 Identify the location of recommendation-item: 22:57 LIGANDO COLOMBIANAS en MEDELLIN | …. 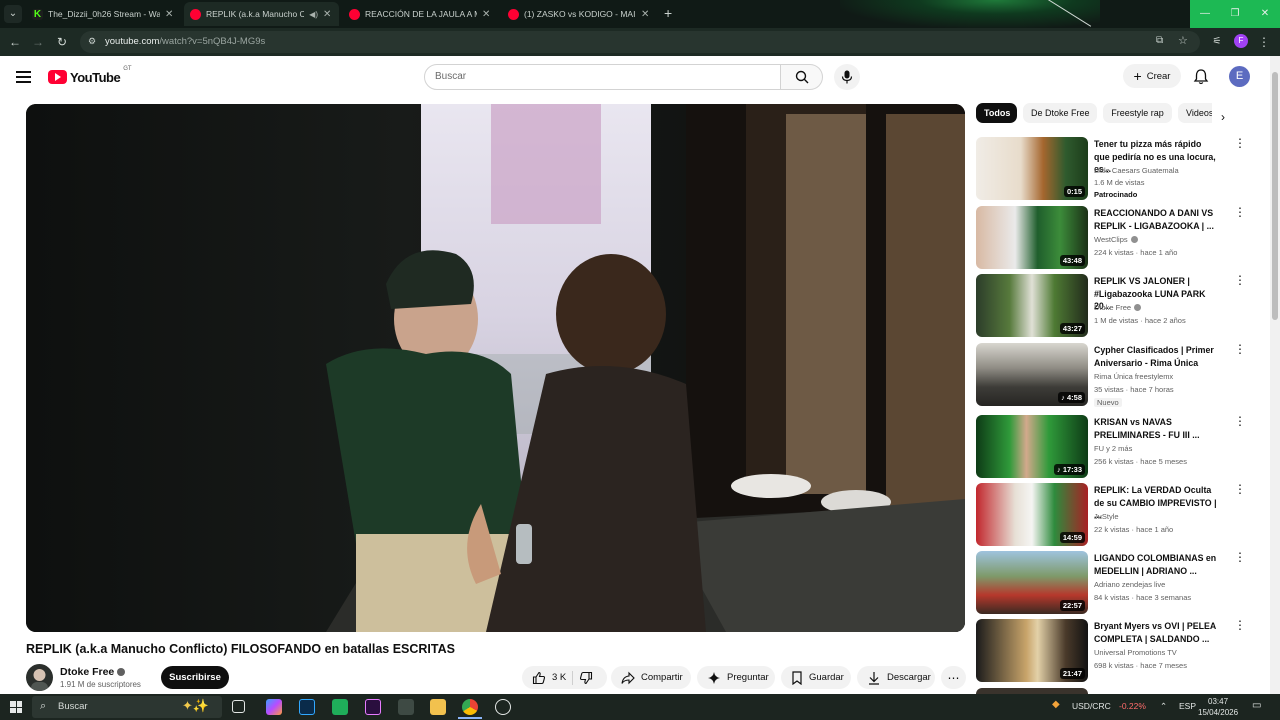
(1116, 583).